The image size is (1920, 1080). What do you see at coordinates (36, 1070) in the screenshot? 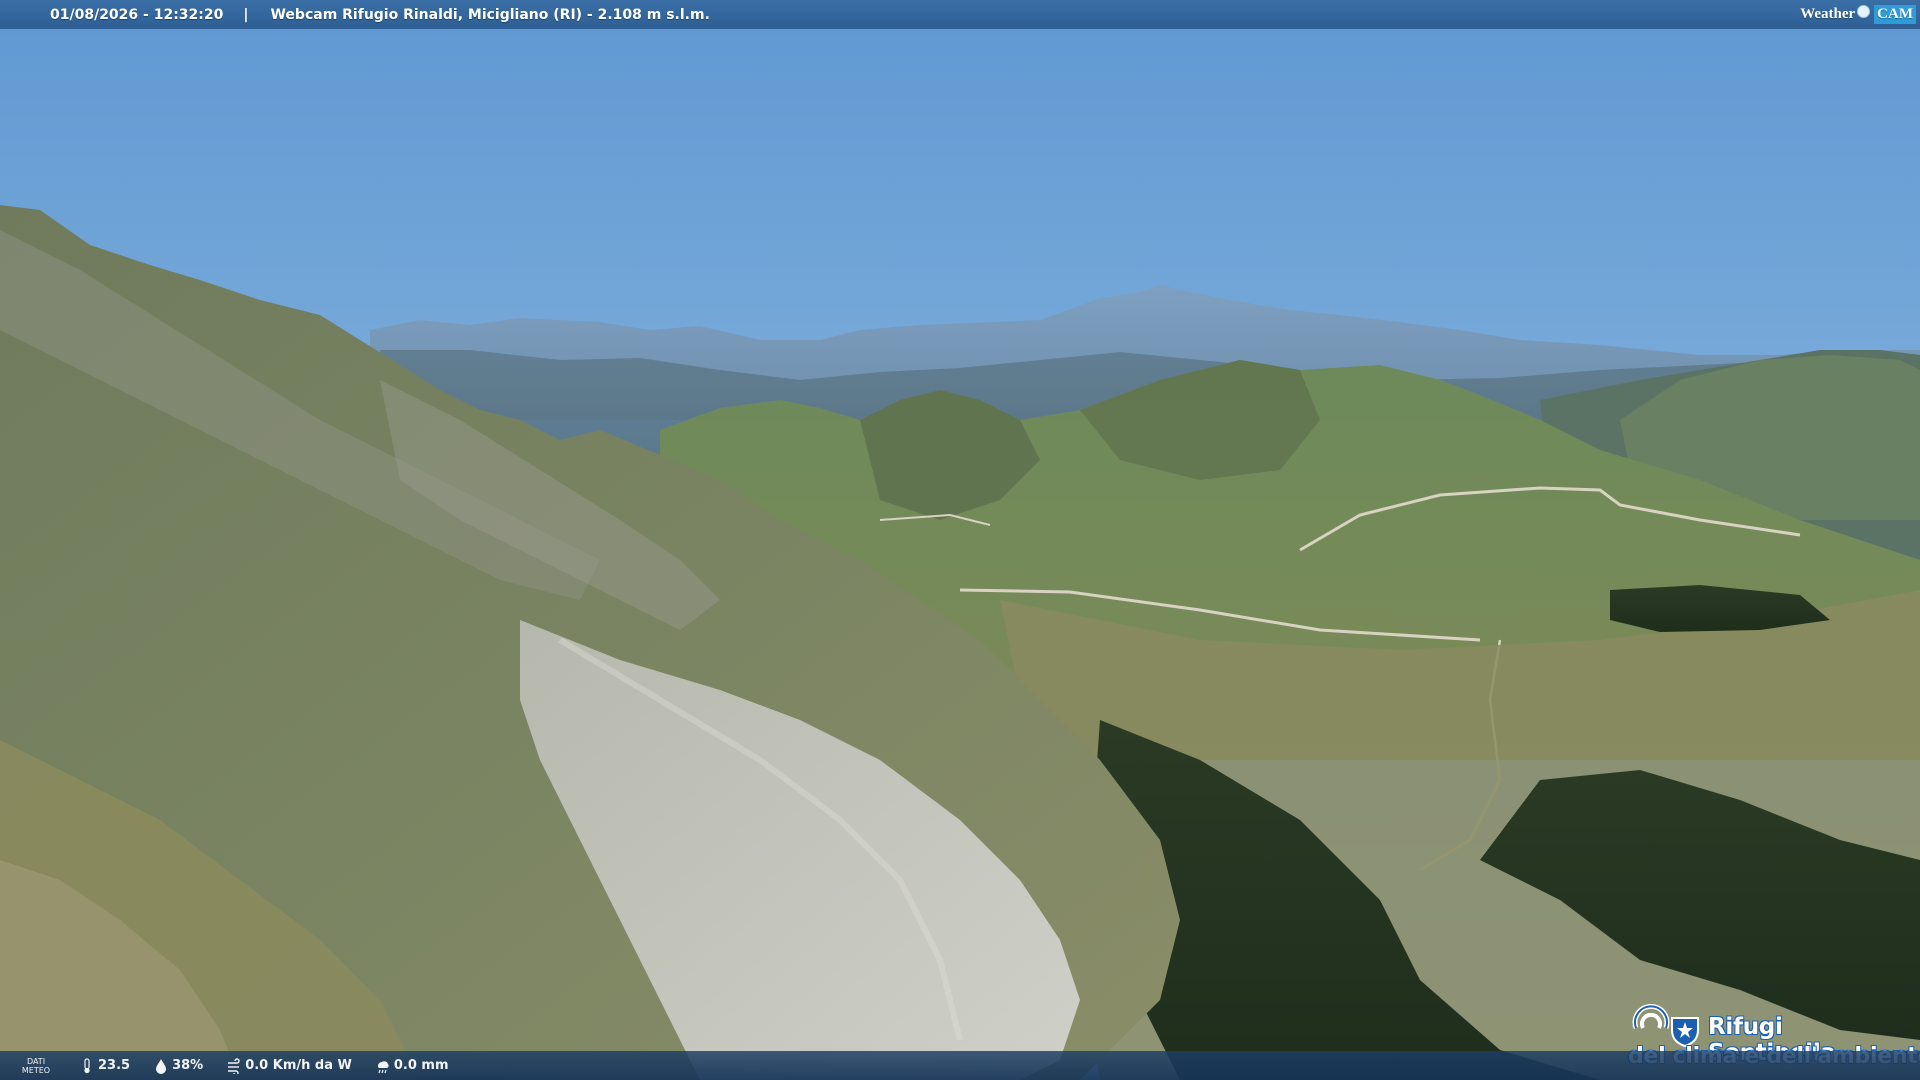
I see `meteo-label: METEO` at bounding box center [36, 1070].